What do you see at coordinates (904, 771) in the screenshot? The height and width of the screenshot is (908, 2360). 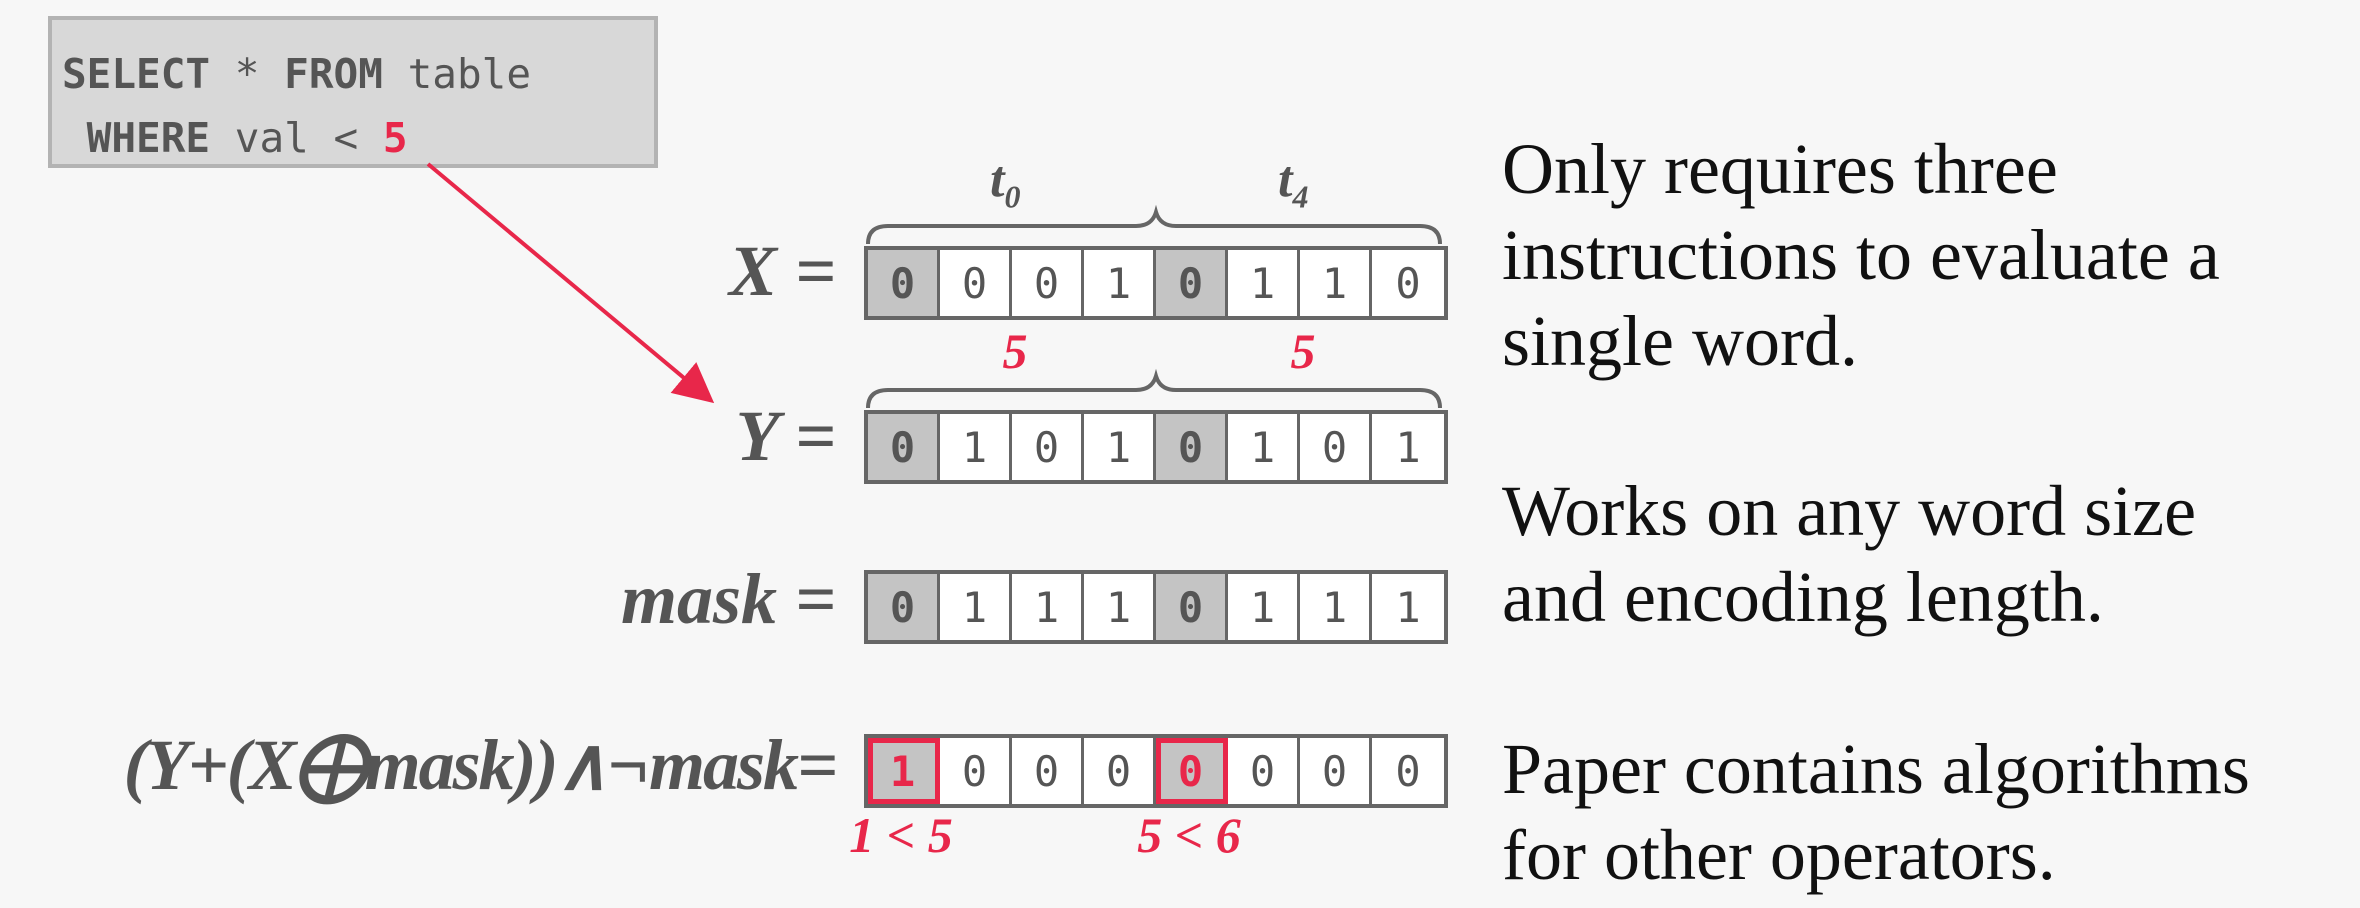 I see `result-bit-0: 1` at bounding box center [904, 771].